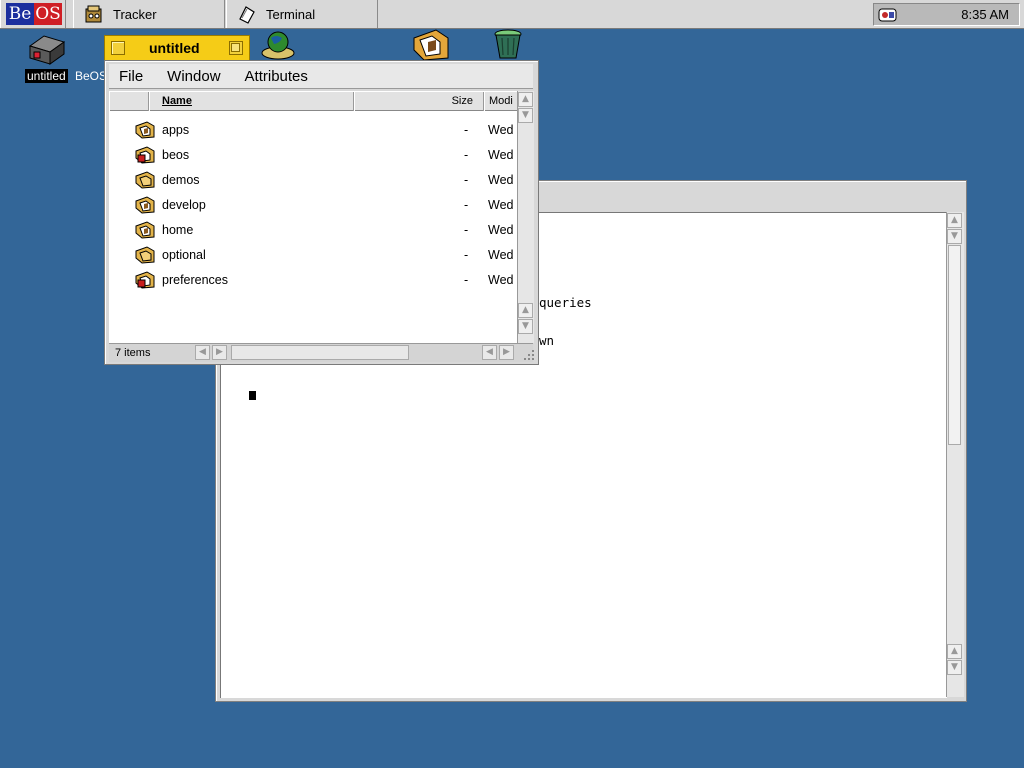 Image resolution: width=1024 pixels, height=768 pixels. What do you see at coordinates (565, 302) in the screenshot?
I see `terminal-line-queries: queries` at bounding box center [565, 302].